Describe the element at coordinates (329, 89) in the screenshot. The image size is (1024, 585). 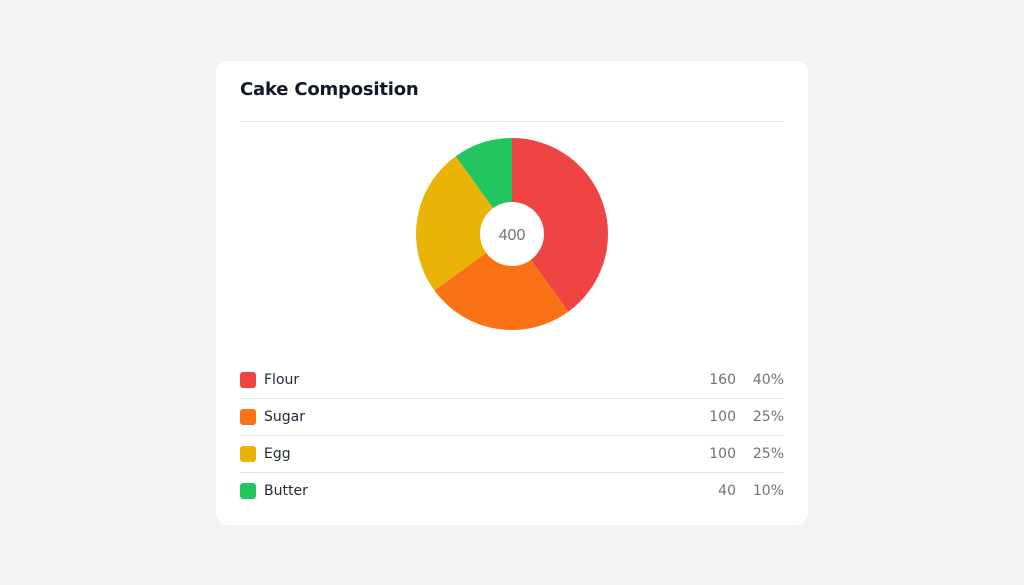
I see `chart-title: Cake Composition` at that location.